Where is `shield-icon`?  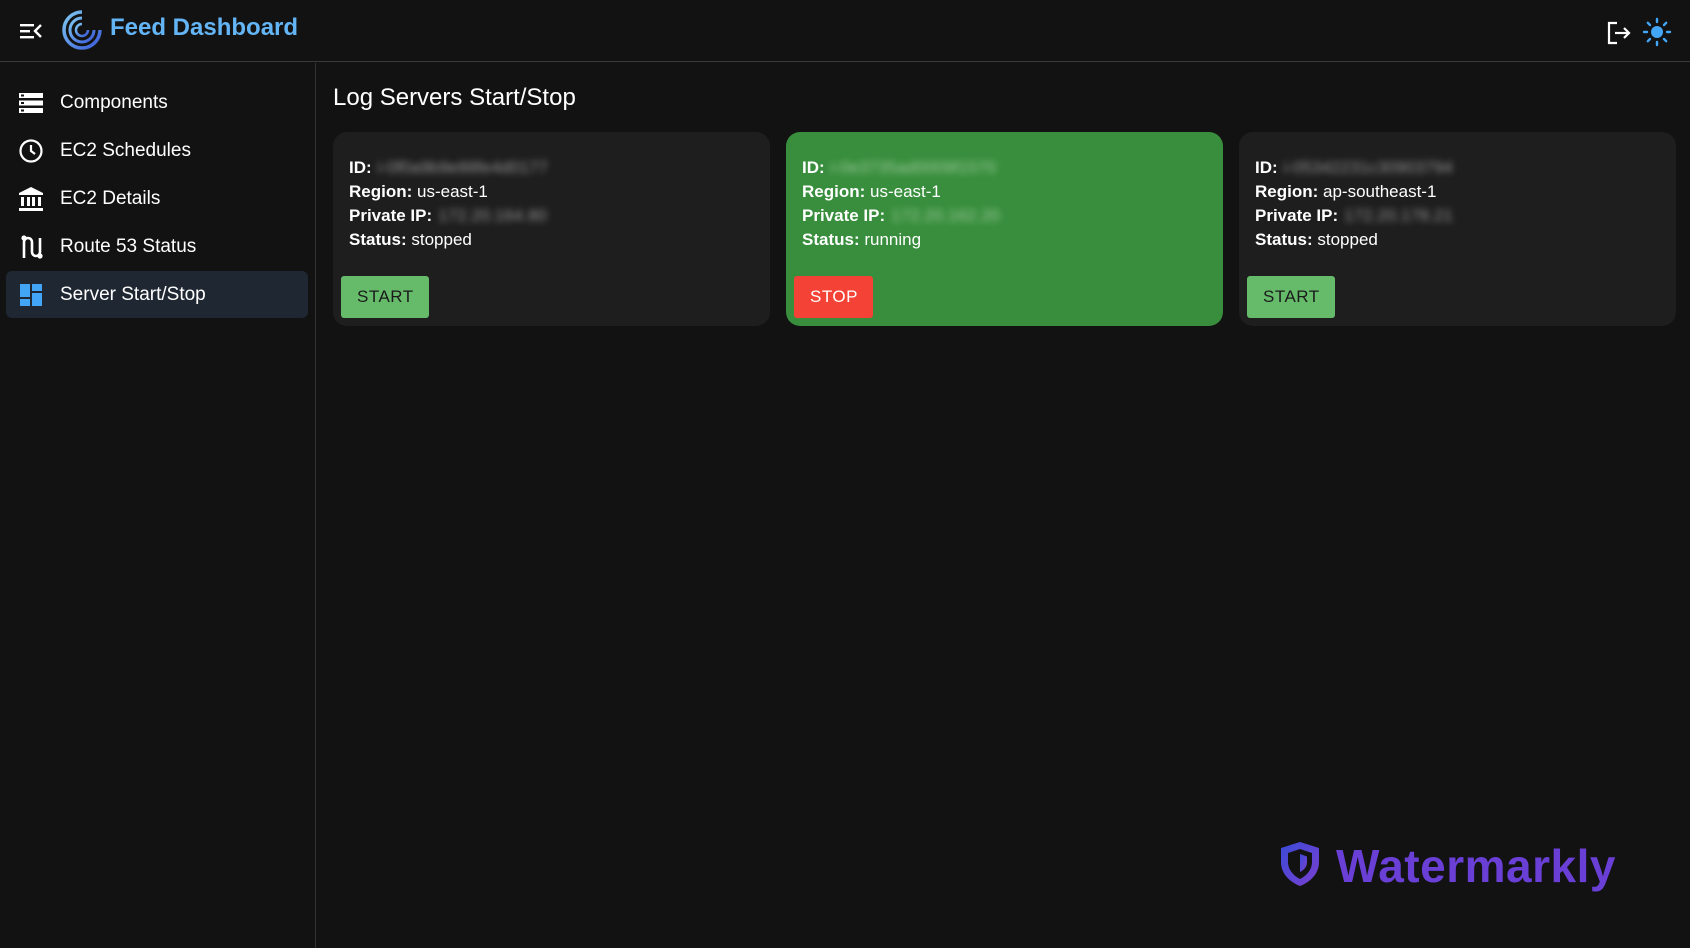
shield-icon is located at coordinates (1300, 866).